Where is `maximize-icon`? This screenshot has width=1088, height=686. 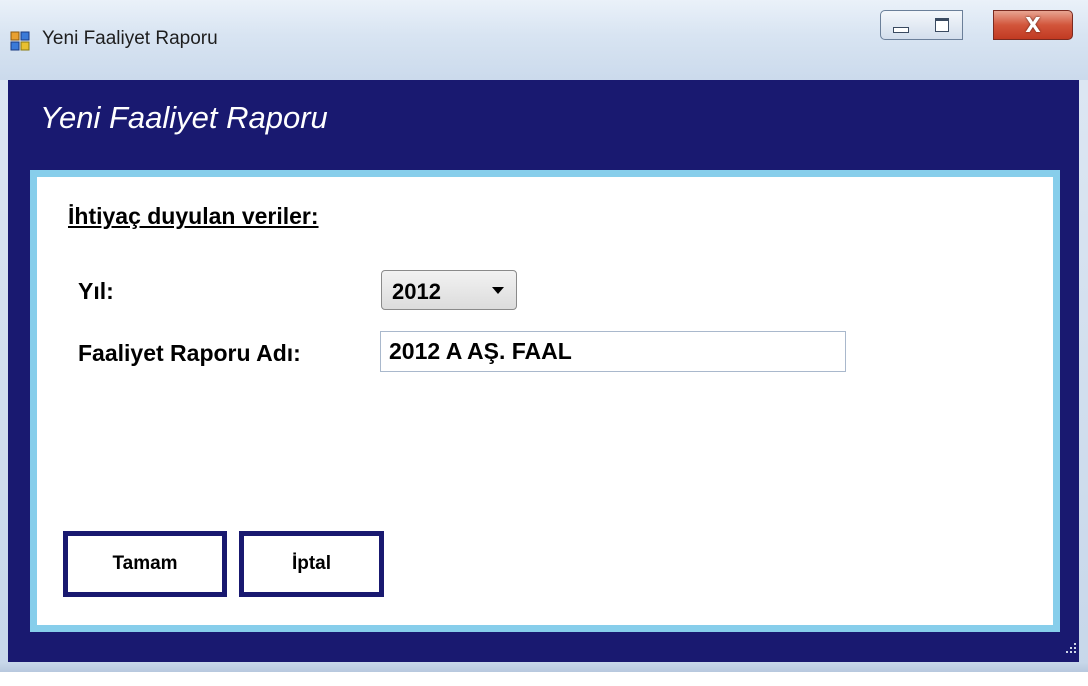 maximize-icon is located at coordinates (941, 25).